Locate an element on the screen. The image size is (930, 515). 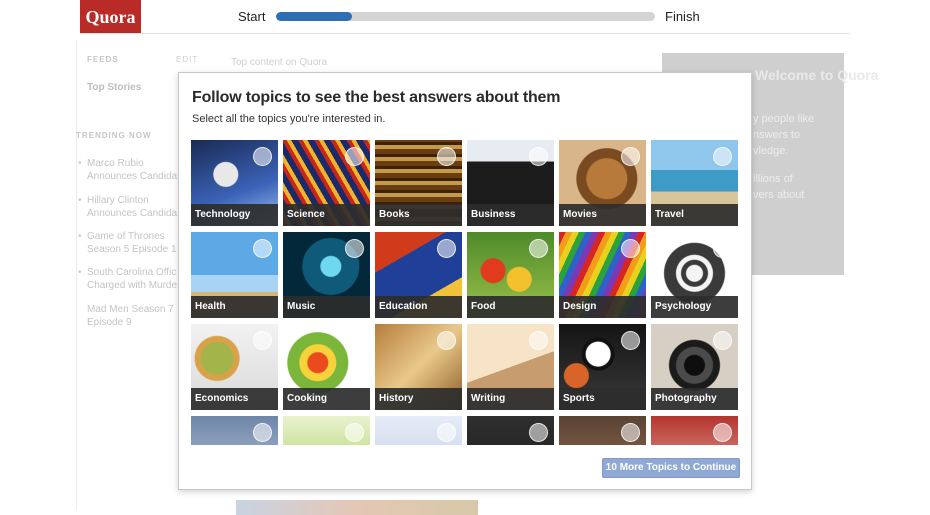
feeds-heading: FEEDS is located at coordinates (103, 59).